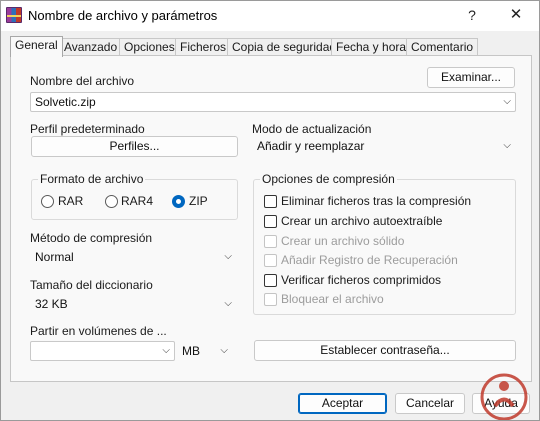  Describe the element at coordinates (133, 304) in the screenshot. I see `dictionary-size-select: 32 KB ⌵` at that location.